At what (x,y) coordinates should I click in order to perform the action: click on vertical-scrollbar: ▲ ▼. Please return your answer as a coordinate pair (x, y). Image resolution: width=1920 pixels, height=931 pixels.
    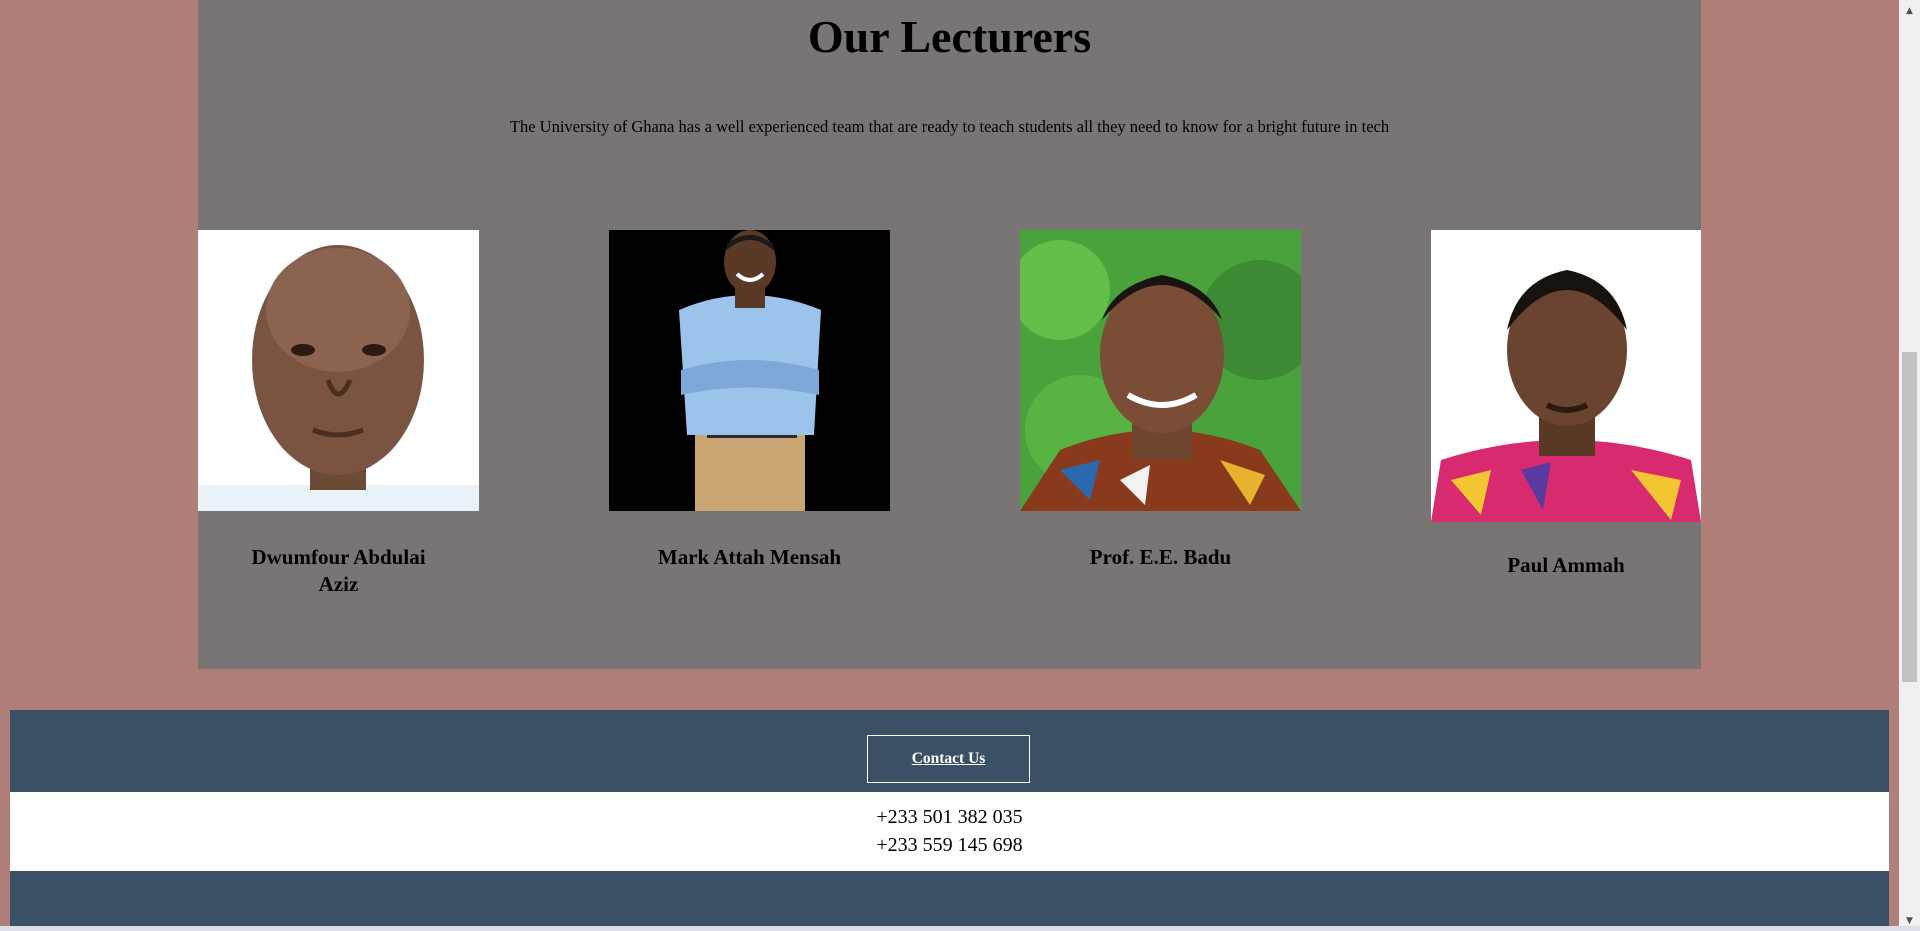
    Looking at the image, I should click on (1909, 465).